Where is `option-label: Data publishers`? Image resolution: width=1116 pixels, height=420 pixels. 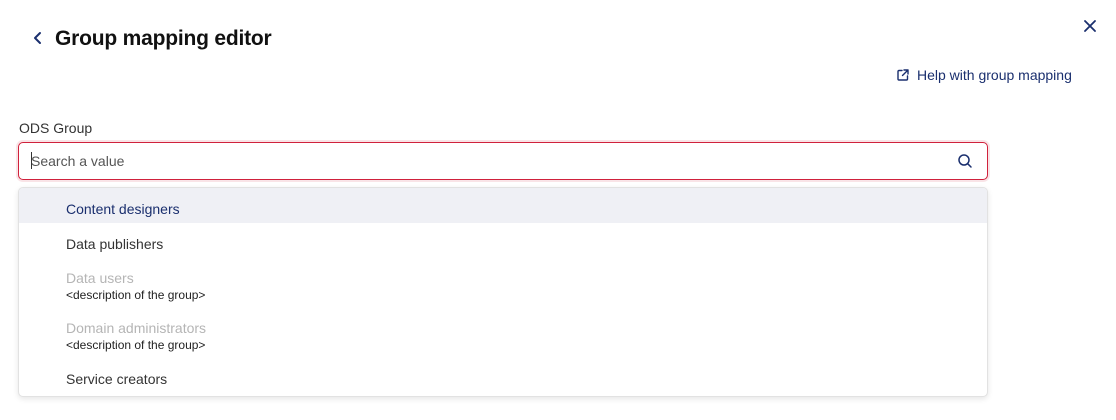 option-label: Data publishers is located at coordinates (115, 244).